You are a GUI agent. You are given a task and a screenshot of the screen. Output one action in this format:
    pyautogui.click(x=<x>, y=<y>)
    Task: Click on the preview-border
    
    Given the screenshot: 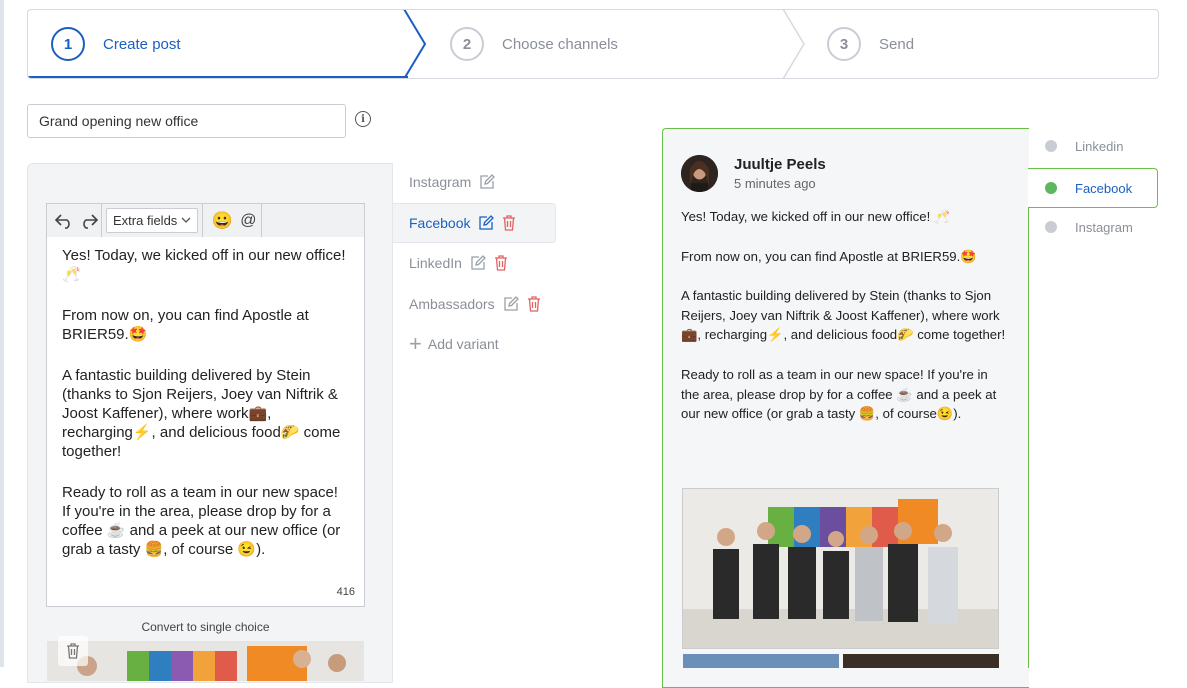 What is the action you would take?
    pyautogui.click(x=1028, y=438)
    